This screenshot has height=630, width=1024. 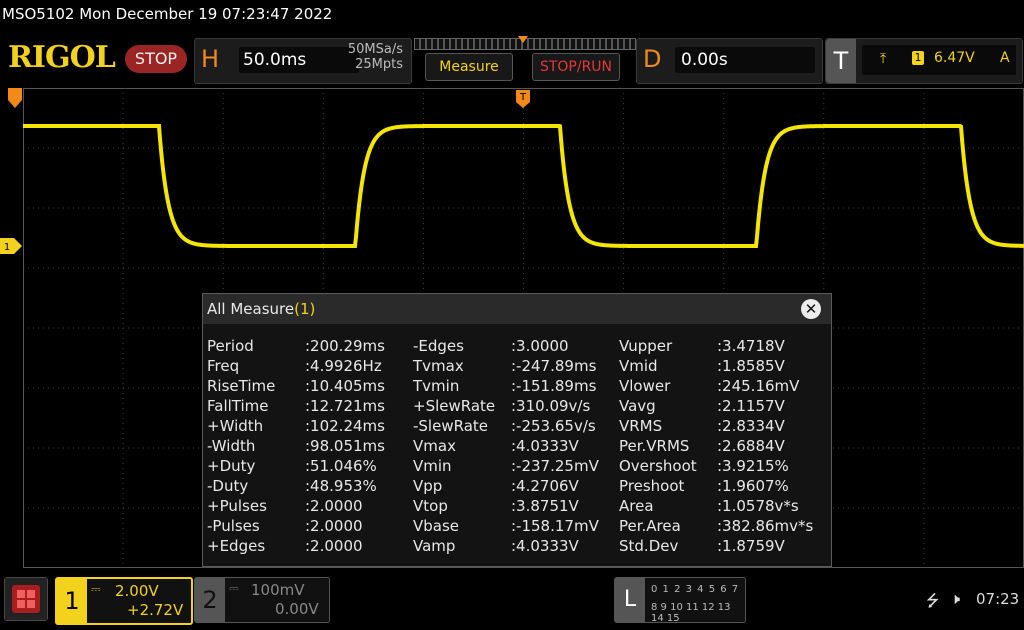 I want to click on close-icon: ✕, so click(x=811, y=309).